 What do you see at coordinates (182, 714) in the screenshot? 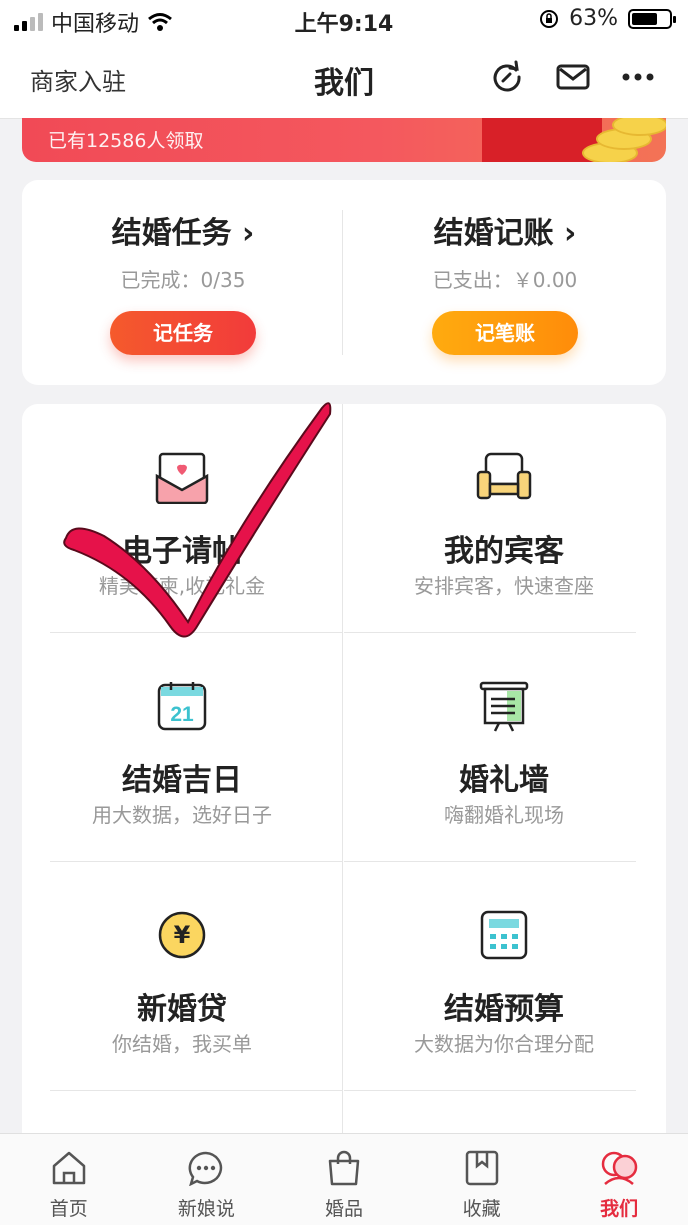
I see `svg-text: 21` at bounding box center [182, 714].